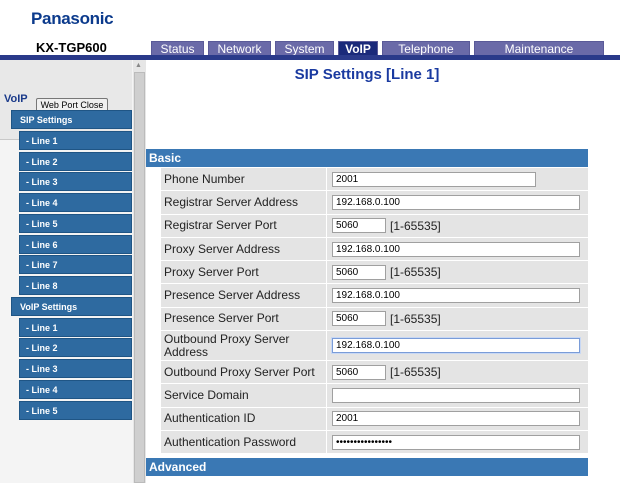 The width and height of the screenshot is (620, 483). I want to click on scrollbar-thumb, so click(139, 277).